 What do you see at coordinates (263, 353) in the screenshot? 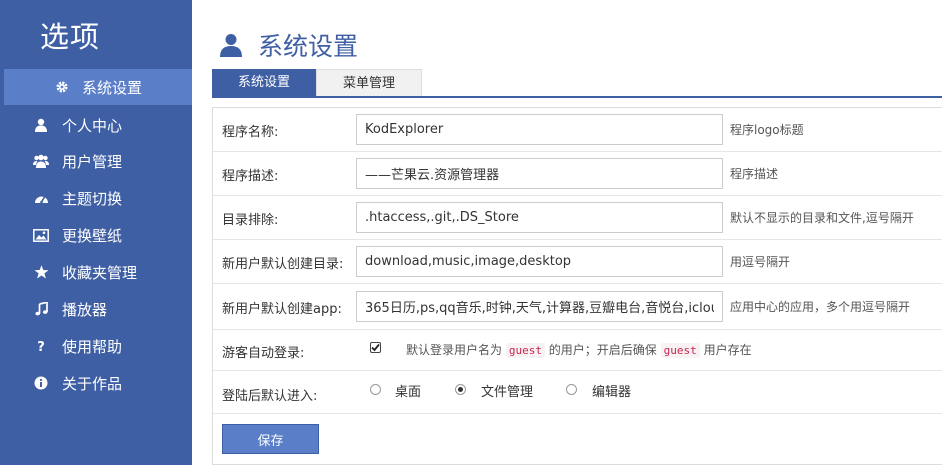
I see `guest-login-label: 游客自动登录:` at bounding box center [263, 353].